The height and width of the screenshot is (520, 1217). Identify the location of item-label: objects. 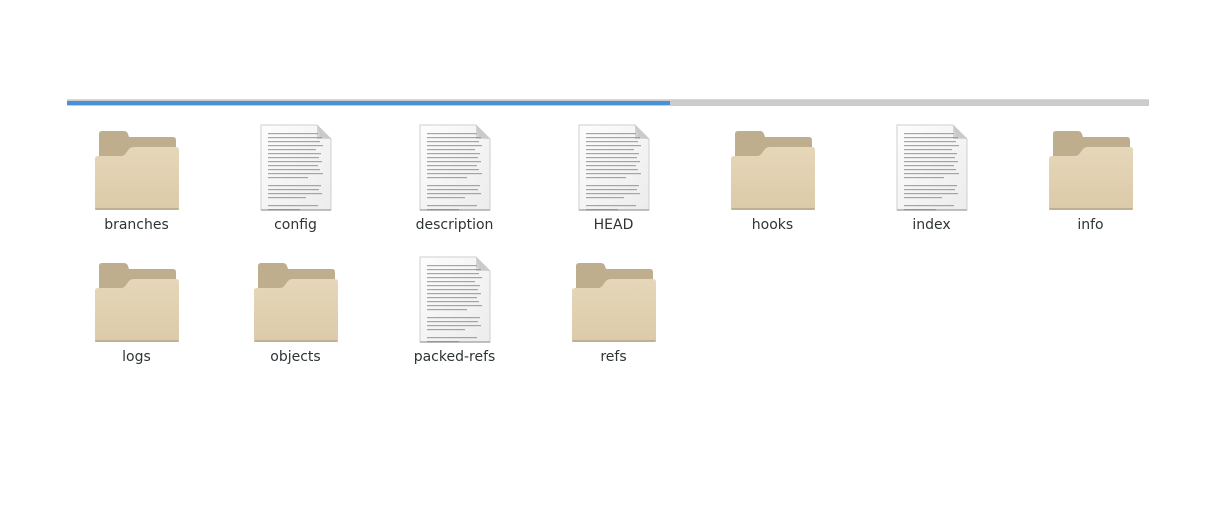
(295, 357).